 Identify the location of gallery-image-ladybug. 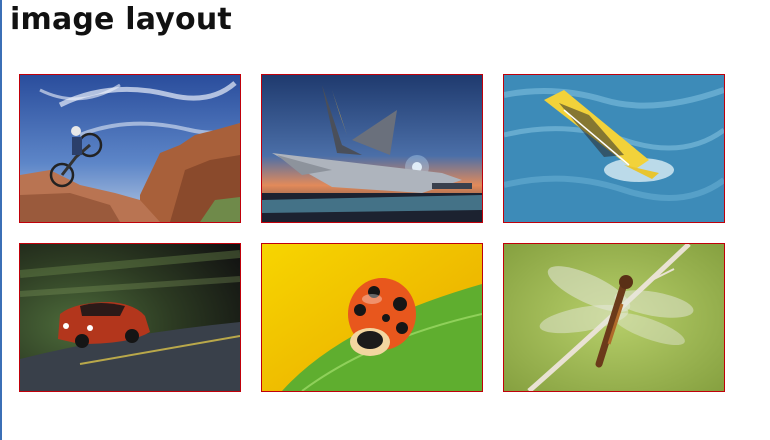
(372, 317).